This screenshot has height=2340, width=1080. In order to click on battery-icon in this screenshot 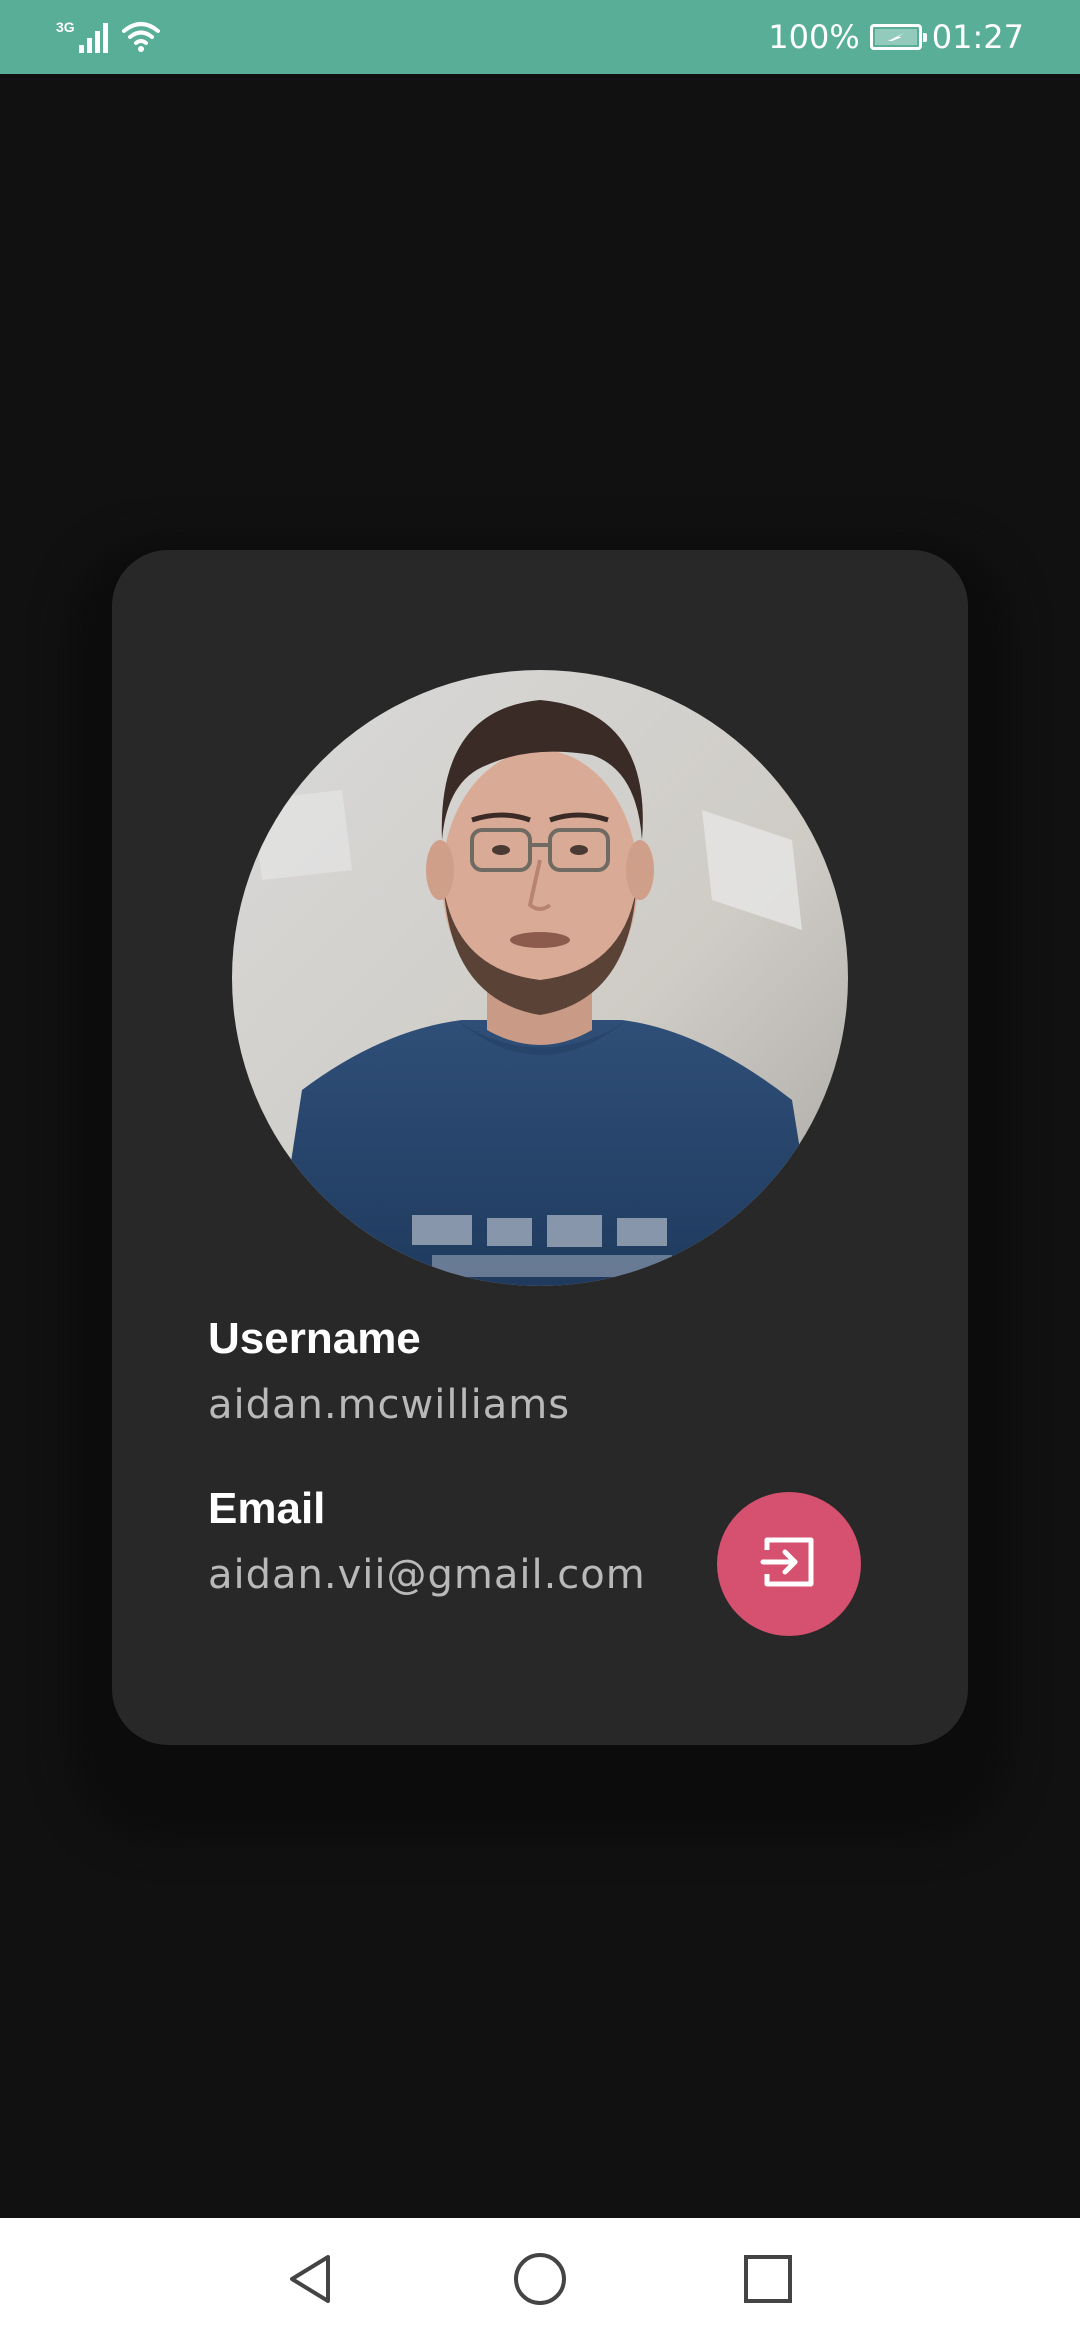, I will do `click(898, 37)`.